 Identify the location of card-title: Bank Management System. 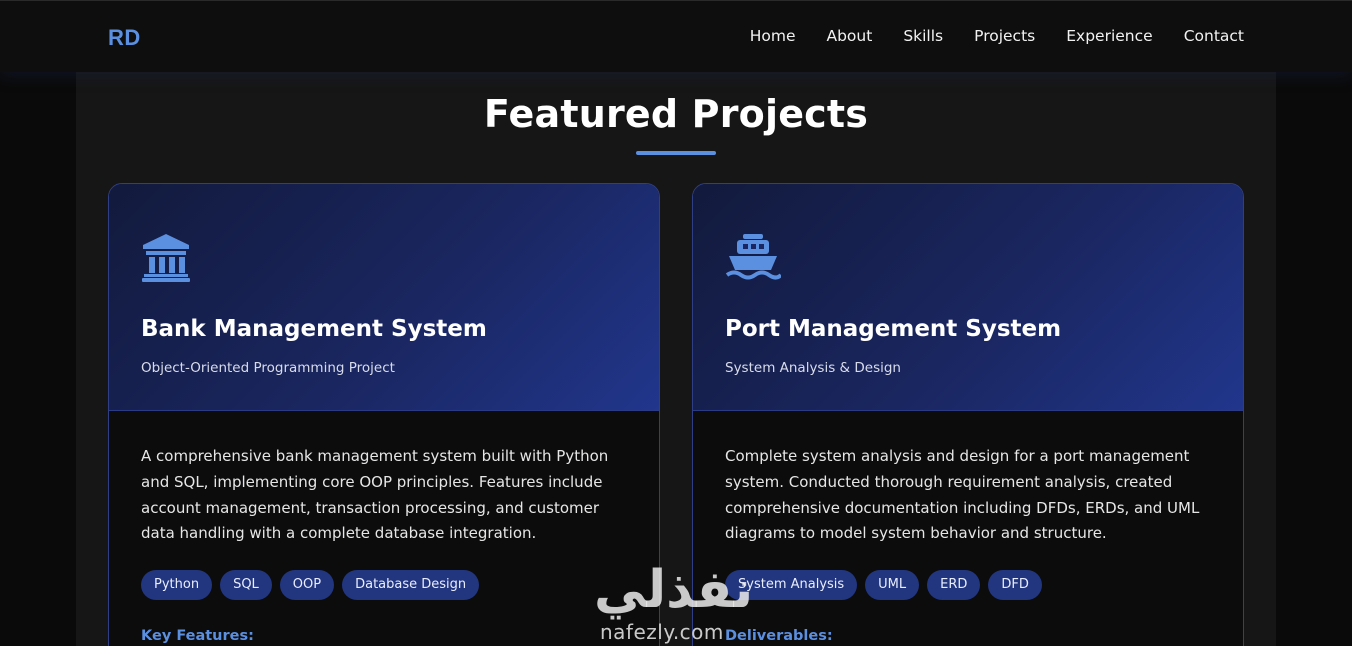
(314, 329).